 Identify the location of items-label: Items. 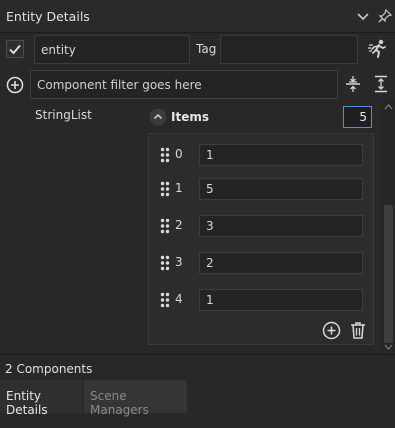
(190, 117).